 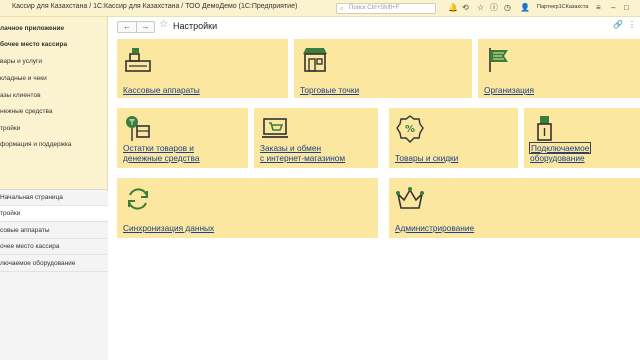 I want to click on open-window-home: Начальная страница, so click(x=54, y=198).